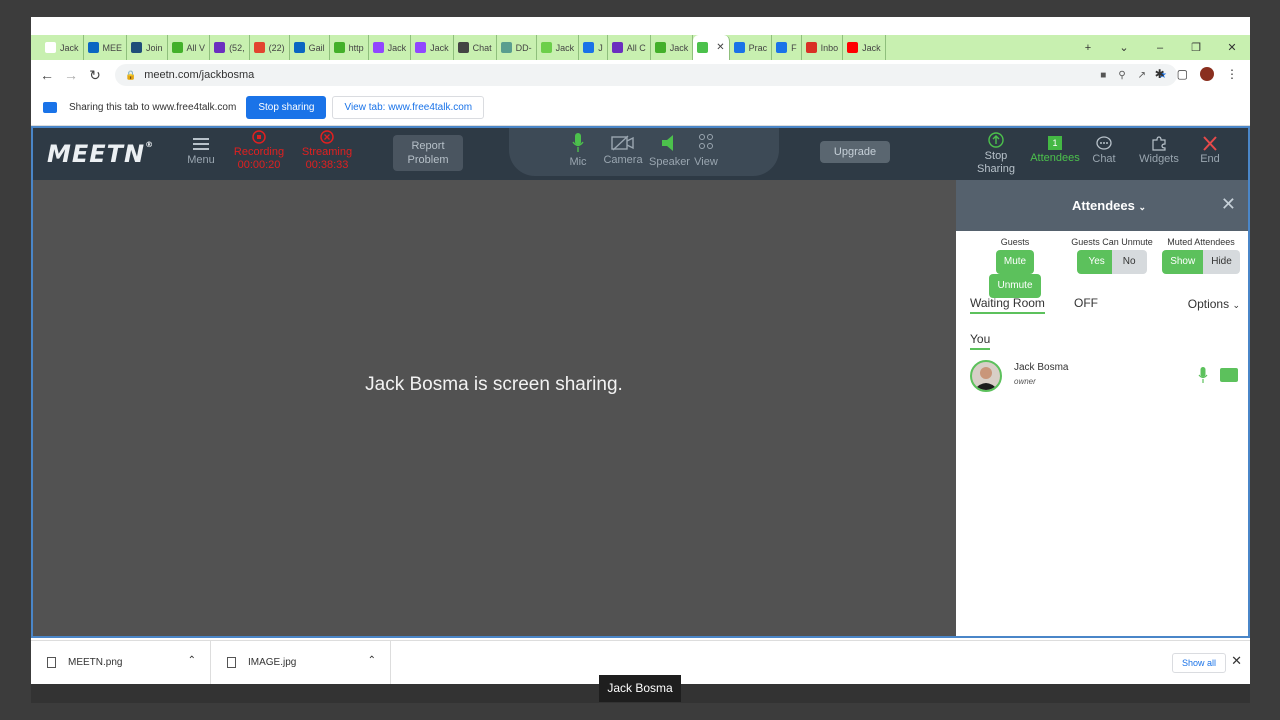  What do you see at coordinates (1196, 74) in the screenshot?
I see `extensions-area: ✱ ▢ ⋮` at bounding box center [1196, 74].